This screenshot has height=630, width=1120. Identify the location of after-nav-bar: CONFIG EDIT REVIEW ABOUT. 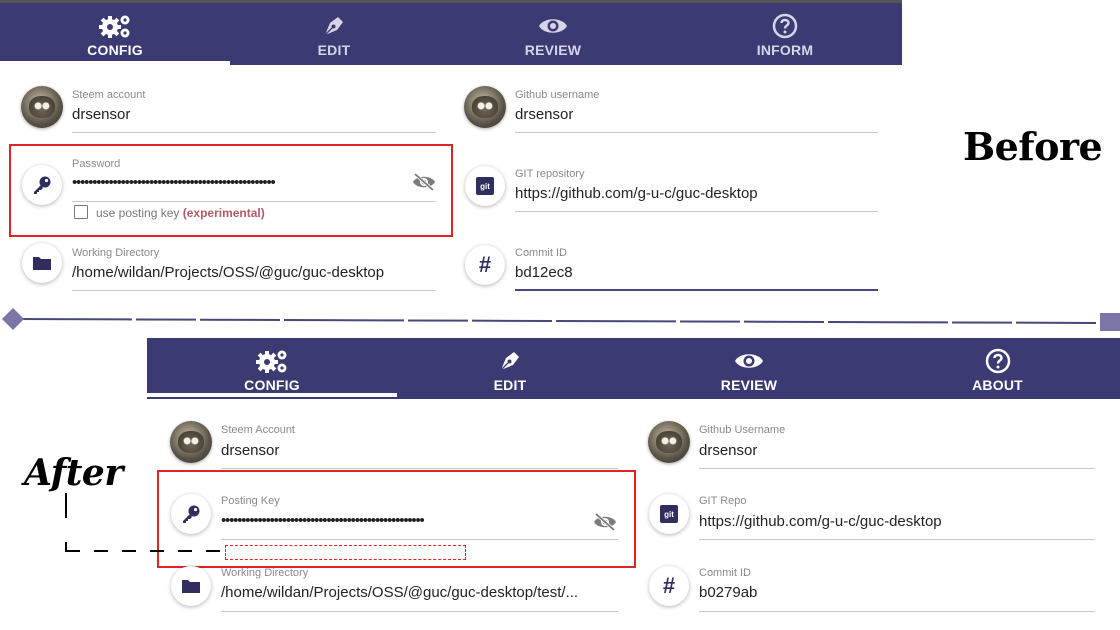
(633, 368).